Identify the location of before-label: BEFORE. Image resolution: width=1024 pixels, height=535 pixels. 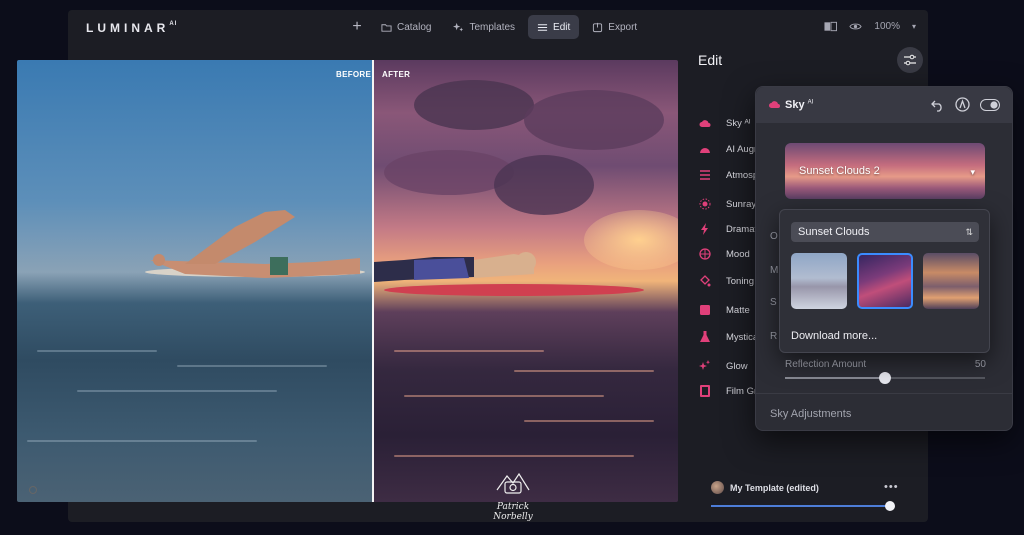
(354, 74).